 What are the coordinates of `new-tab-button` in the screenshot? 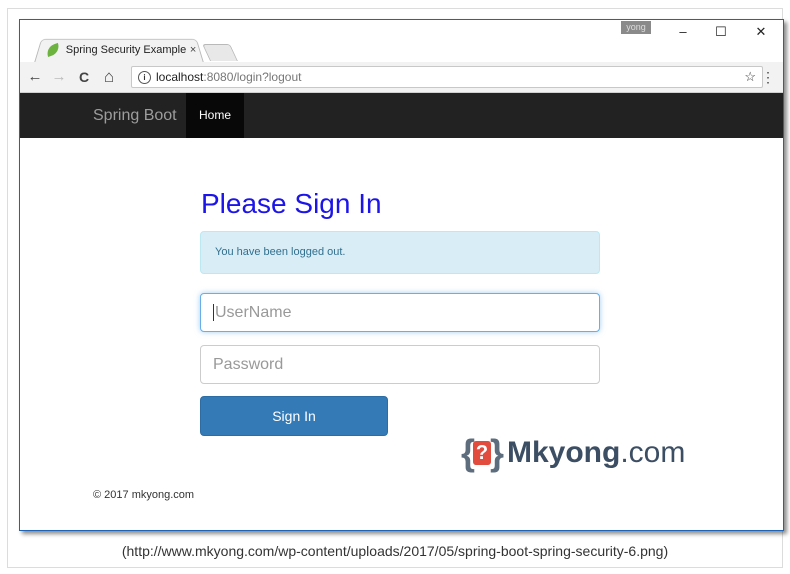 It's located at (220, 52).